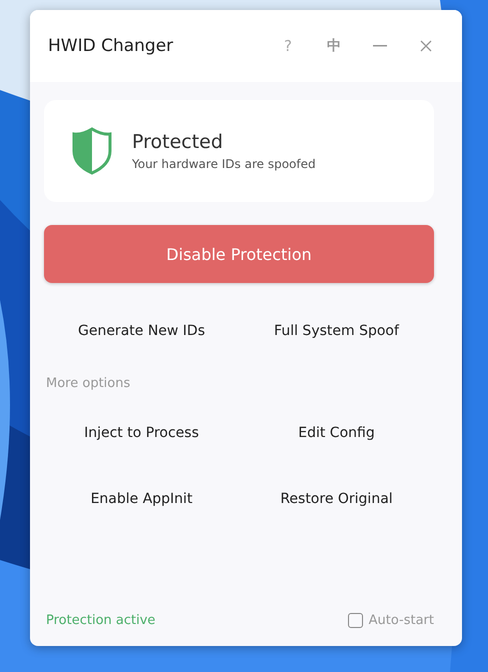  Describe the element at coordinates (178, 142) in the screenshot. I see `status-title: Protected` at that location.